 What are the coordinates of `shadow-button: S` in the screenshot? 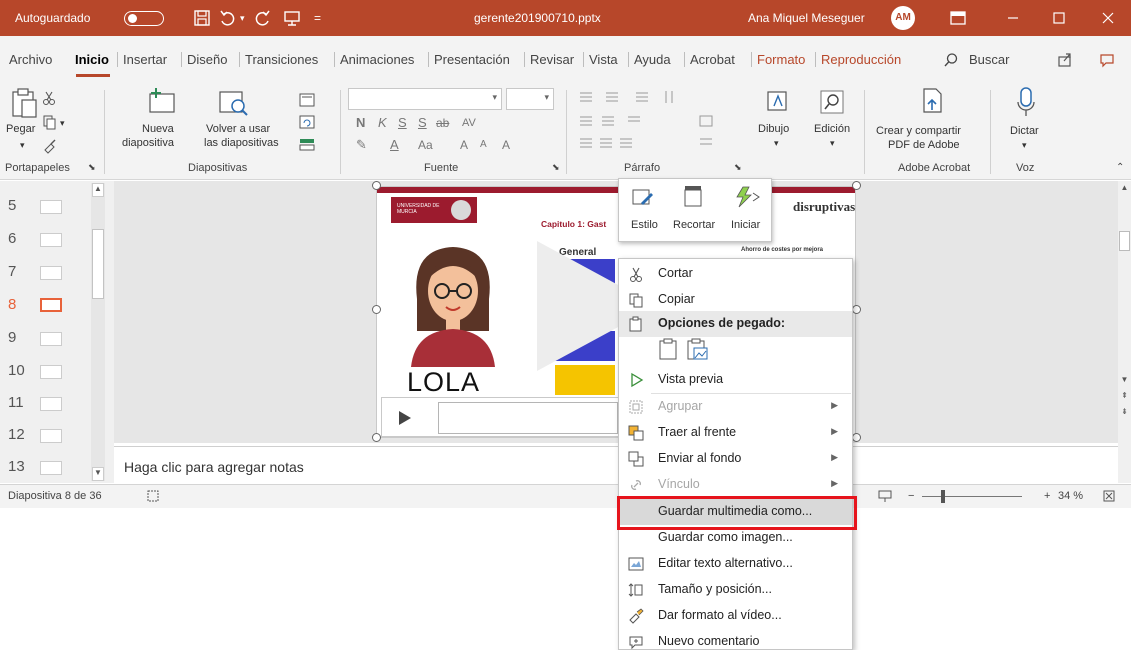 It's located at (422, 123).